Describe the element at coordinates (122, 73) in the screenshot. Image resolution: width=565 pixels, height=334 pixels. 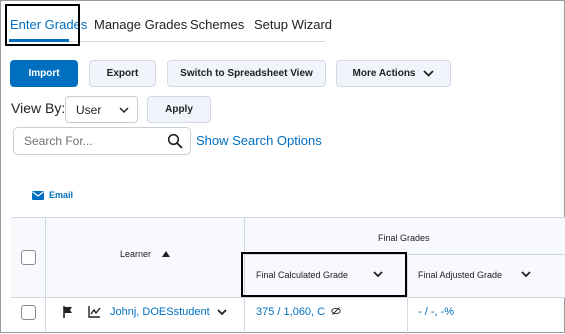
I see `export-button: Export` at that location.